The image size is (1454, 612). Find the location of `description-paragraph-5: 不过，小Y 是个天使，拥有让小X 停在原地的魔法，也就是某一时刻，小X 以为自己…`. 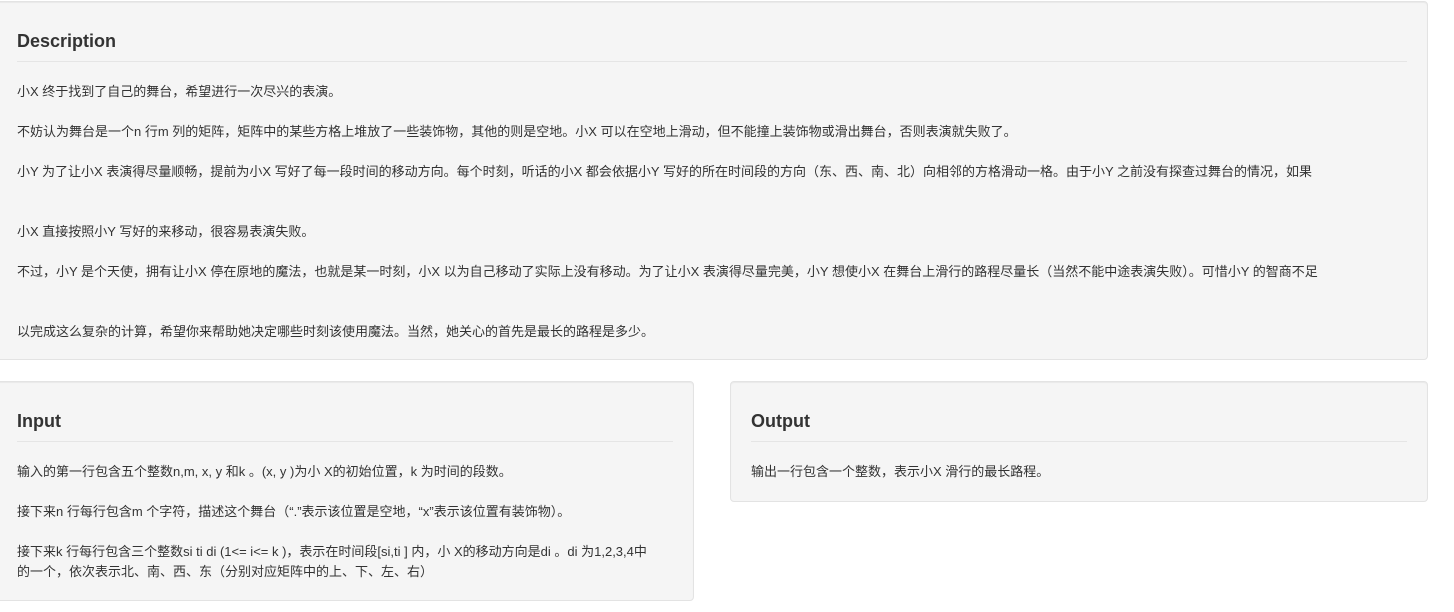

description-paragraph-5: 不过，小Y 是个天使，拥有让小X 停在原地的魔法，也就是某一时刻，小X 以为自己… is located at coordinates (667, 271).